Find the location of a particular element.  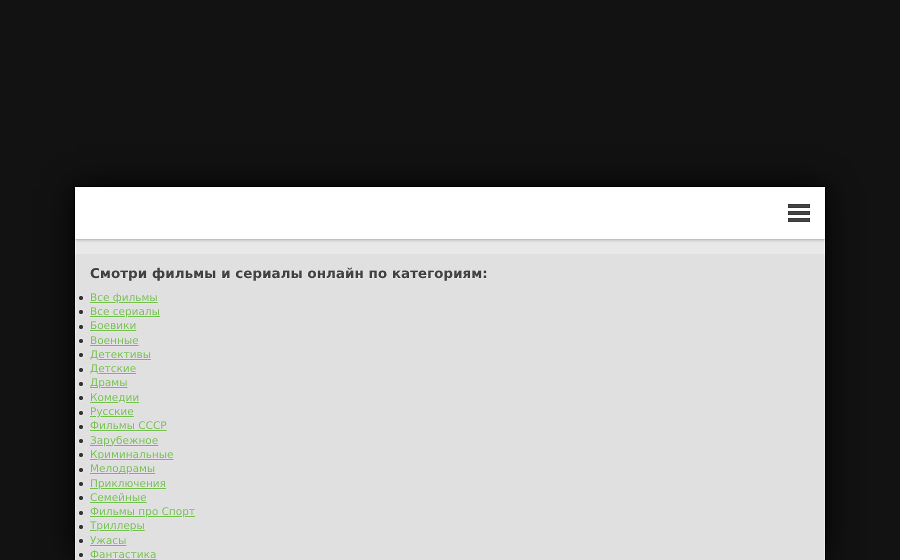

category-link: Все сериалы is located at coordinates (125, 312).